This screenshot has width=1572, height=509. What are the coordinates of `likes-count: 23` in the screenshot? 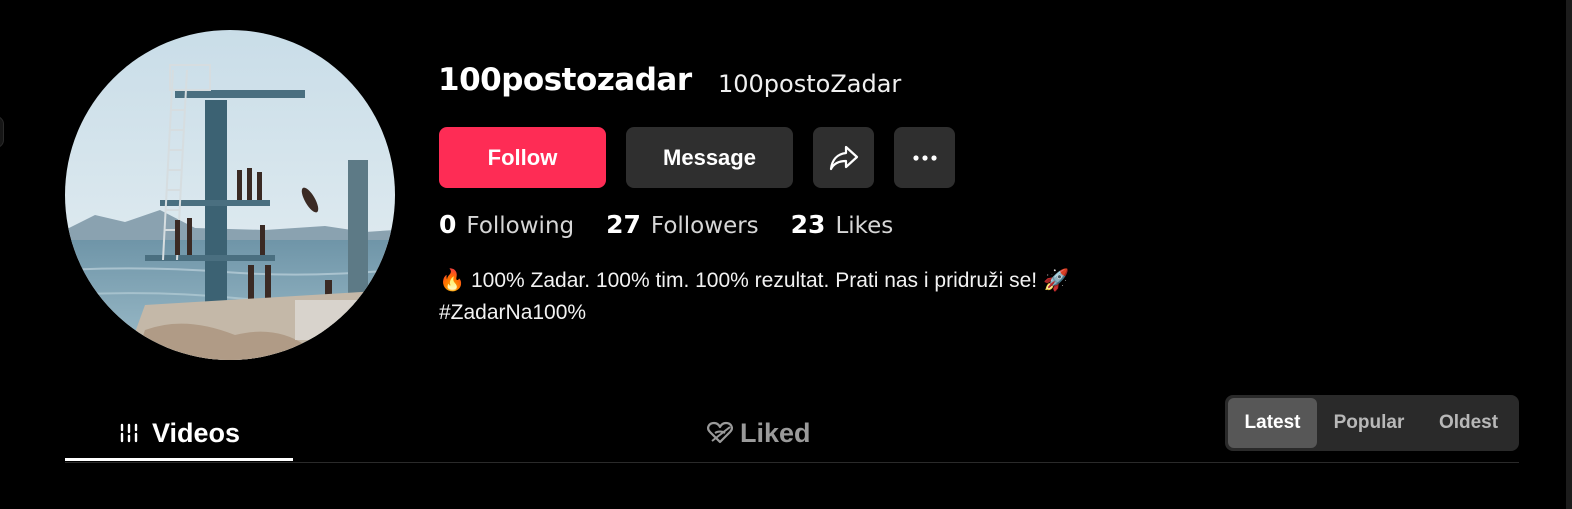 It's located at (808, 224).